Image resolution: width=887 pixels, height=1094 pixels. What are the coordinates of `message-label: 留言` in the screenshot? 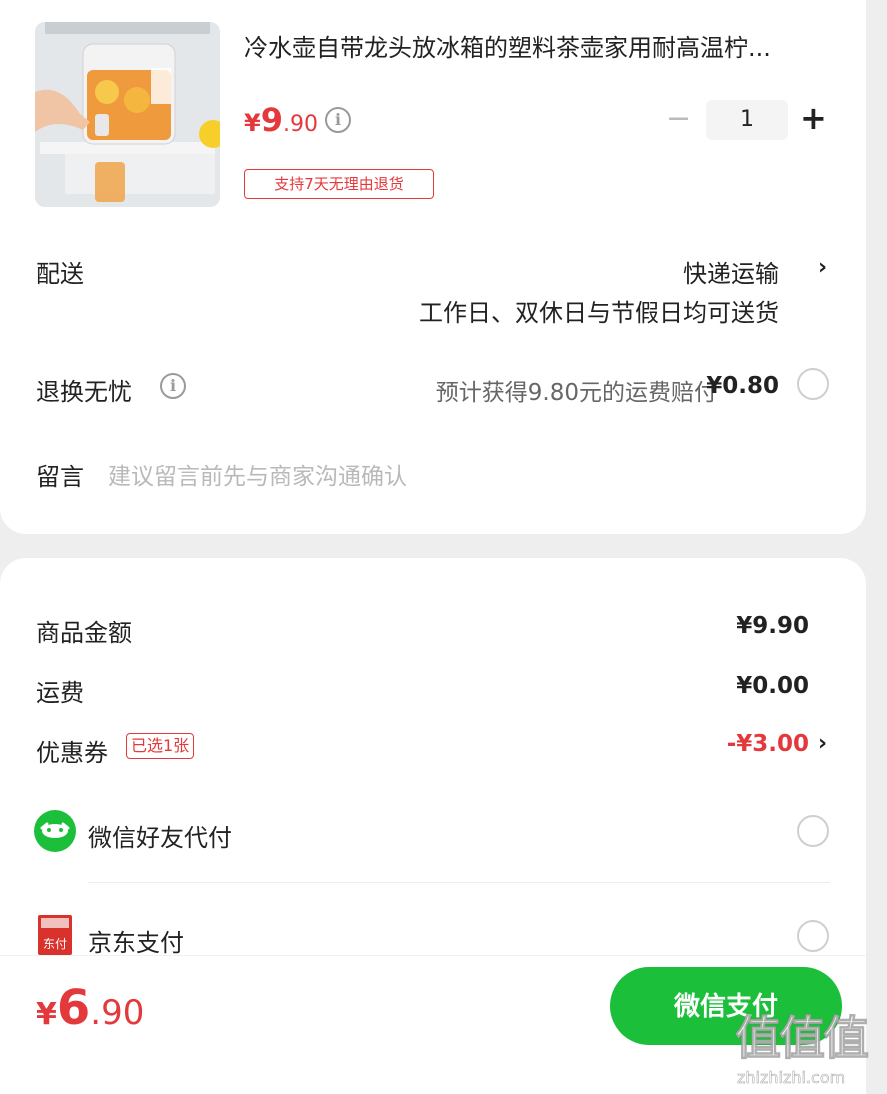 It's located at (60, 477).